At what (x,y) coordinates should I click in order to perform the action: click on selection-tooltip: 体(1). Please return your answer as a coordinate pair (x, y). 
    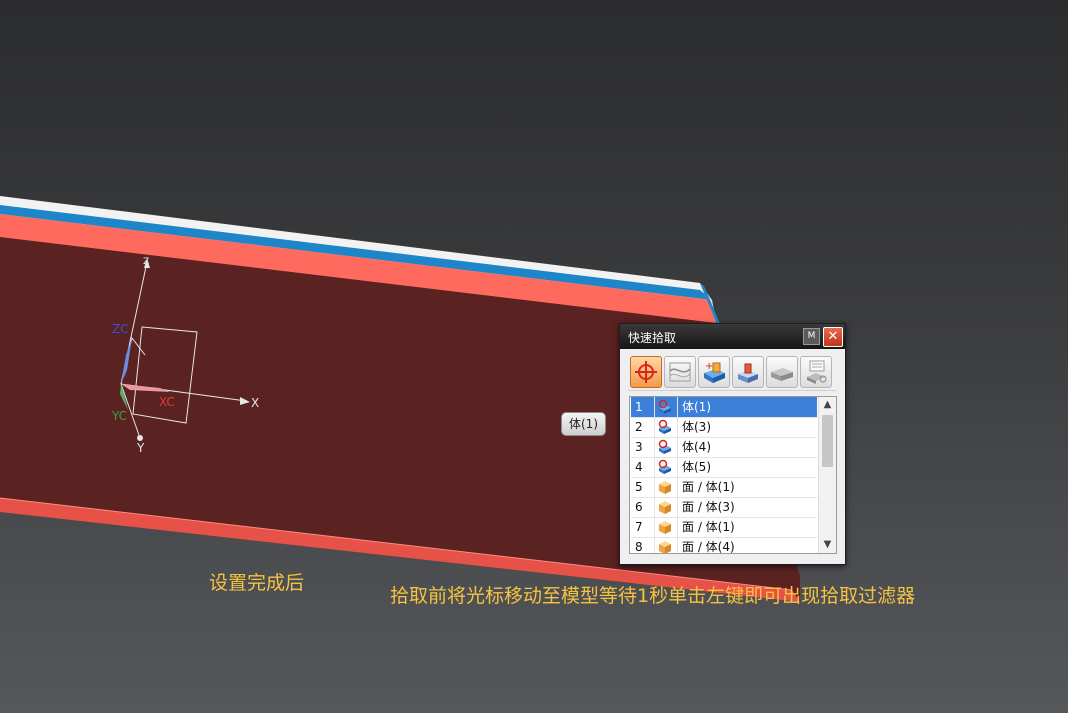
    Looking at the image, I should click on (583, 424).